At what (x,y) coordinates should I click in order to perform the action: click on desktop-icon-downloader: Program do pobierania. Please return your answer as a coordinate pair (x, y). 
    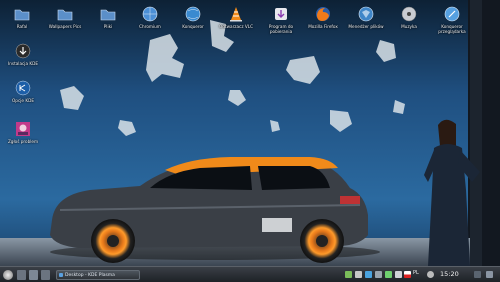
    Looking at the image, I should click on (281, 20).